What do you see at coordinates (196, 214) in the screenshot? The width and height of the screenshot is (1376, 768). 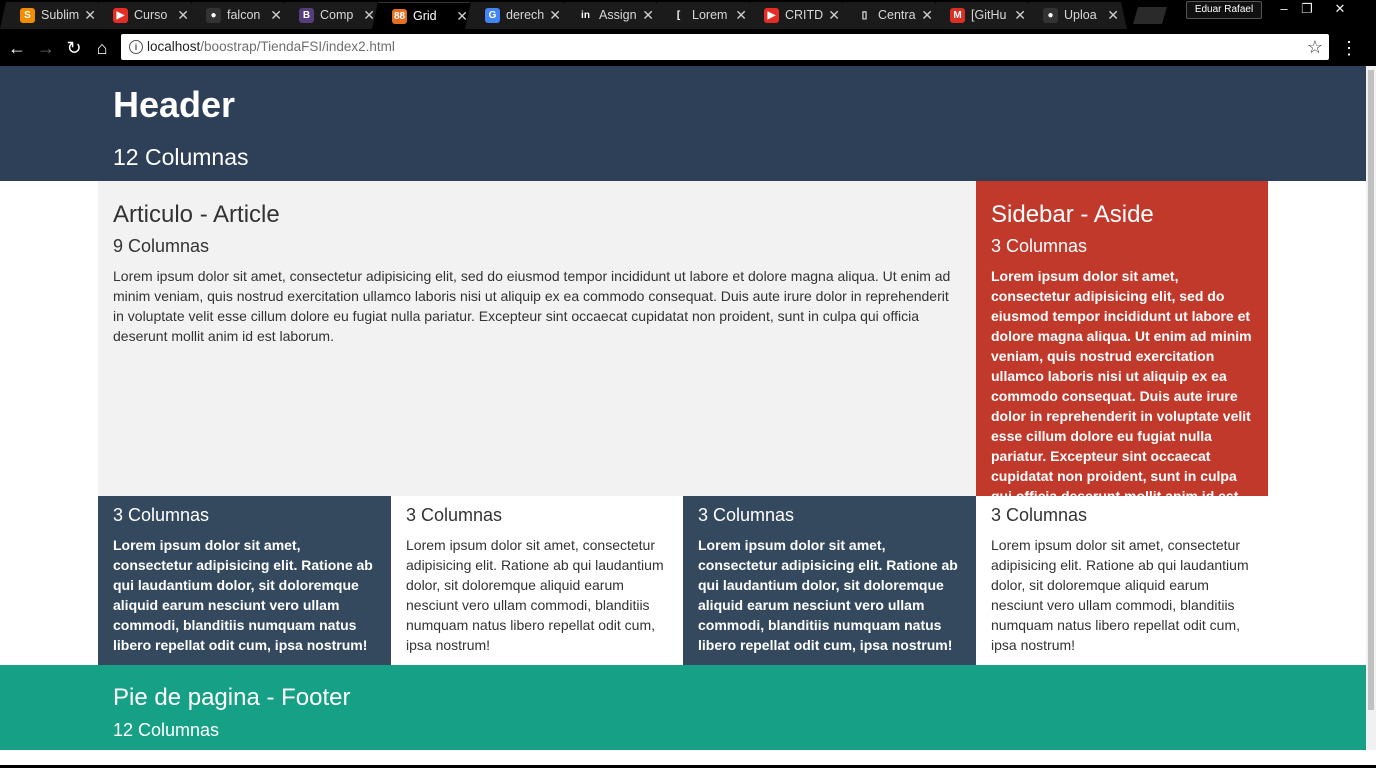 I see `article-title: Articulo - Article` at bounding box center [196, 214].